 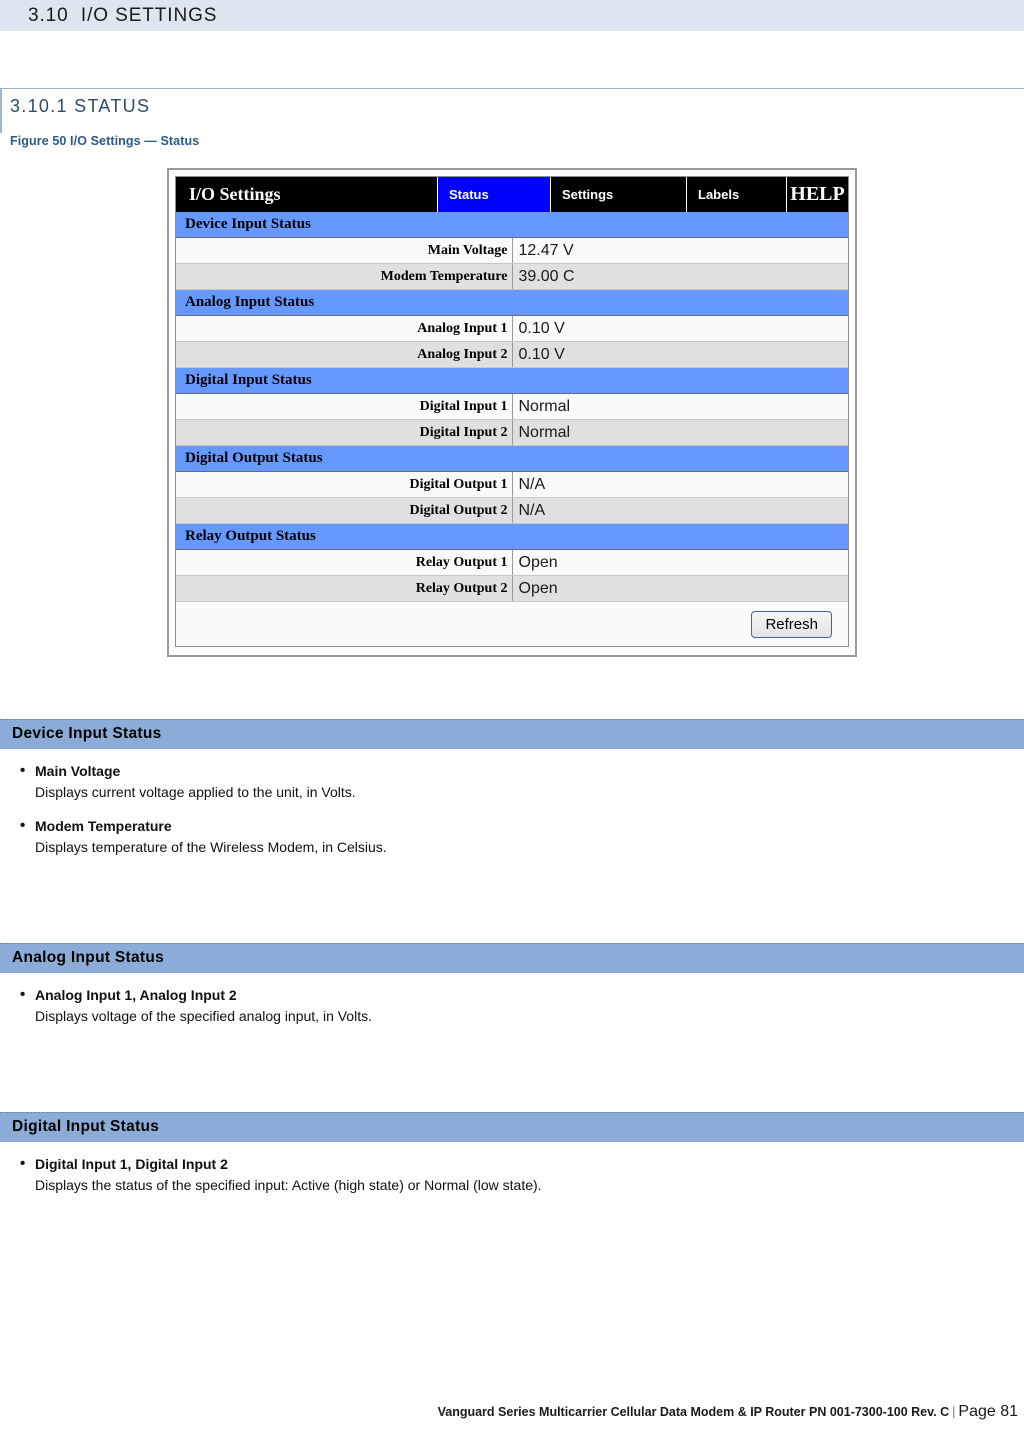 What do you see at coordinates (512, 825) in the screenshot?
I see `bullet-term: Modem Temperature` at bounding box center [512, 825].